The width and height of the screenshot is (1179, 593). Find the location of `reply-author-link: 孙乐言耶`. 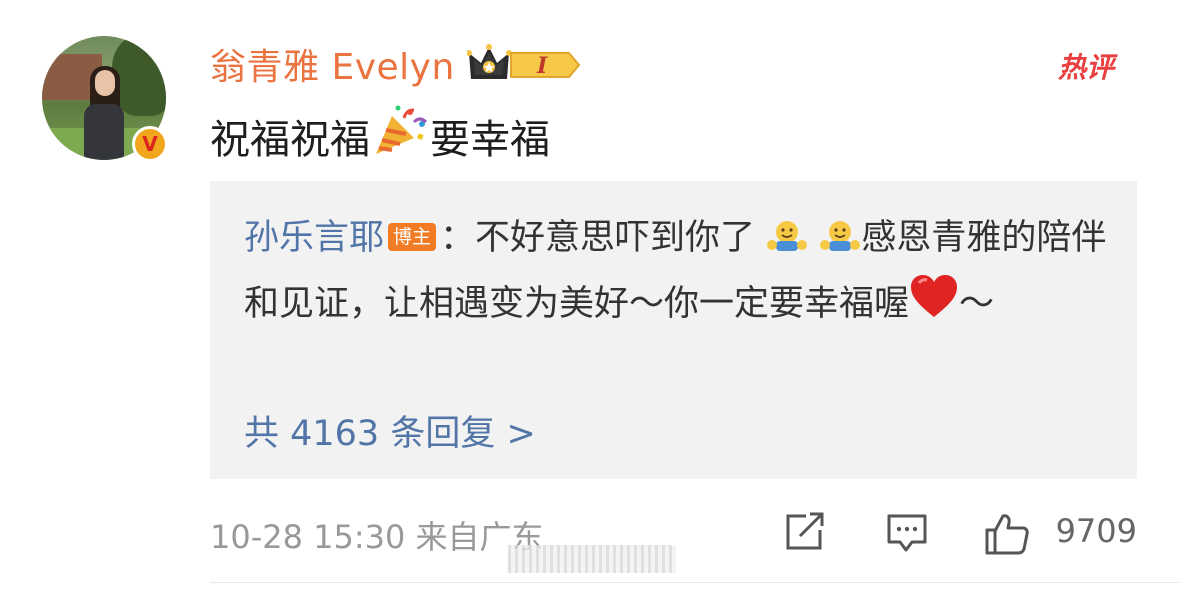

reply-author-link: 孙乐言耶 is located at coordinates (314, 238).